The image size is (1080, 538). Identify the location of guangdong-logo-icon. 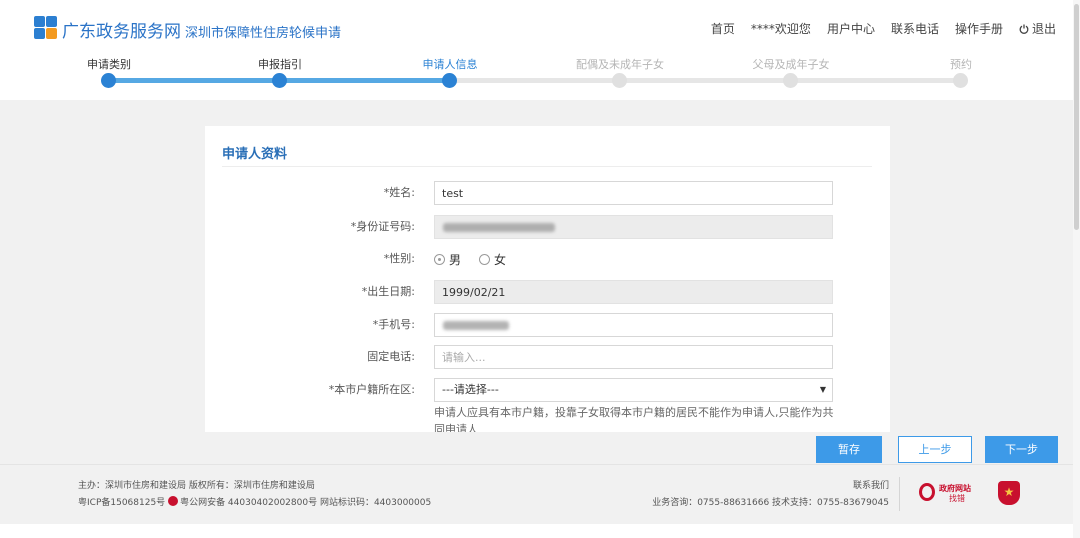
(46, 28).